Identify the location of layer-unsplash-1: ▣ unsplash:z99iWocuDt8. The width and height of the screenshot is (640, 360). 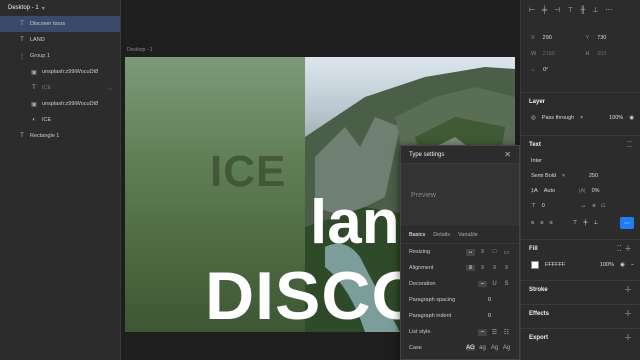
(60, 72).